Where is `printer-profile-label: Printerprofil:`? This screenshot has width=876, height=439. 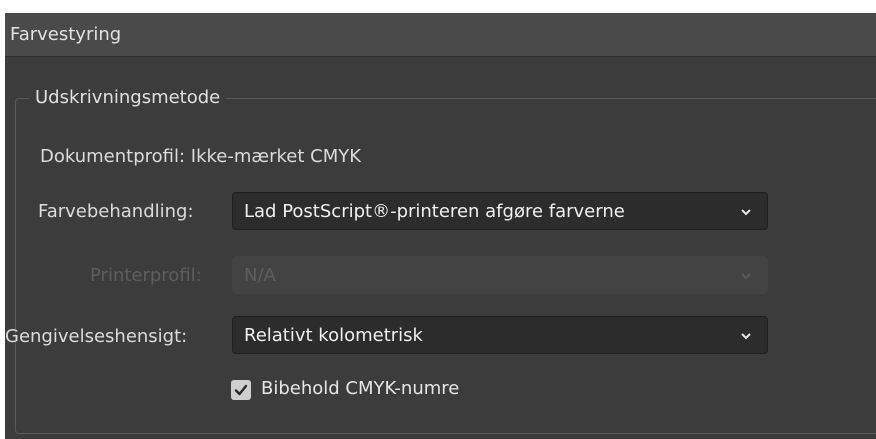 printer-profile-label: Printerprofil: is located at coordinates (146, 275).